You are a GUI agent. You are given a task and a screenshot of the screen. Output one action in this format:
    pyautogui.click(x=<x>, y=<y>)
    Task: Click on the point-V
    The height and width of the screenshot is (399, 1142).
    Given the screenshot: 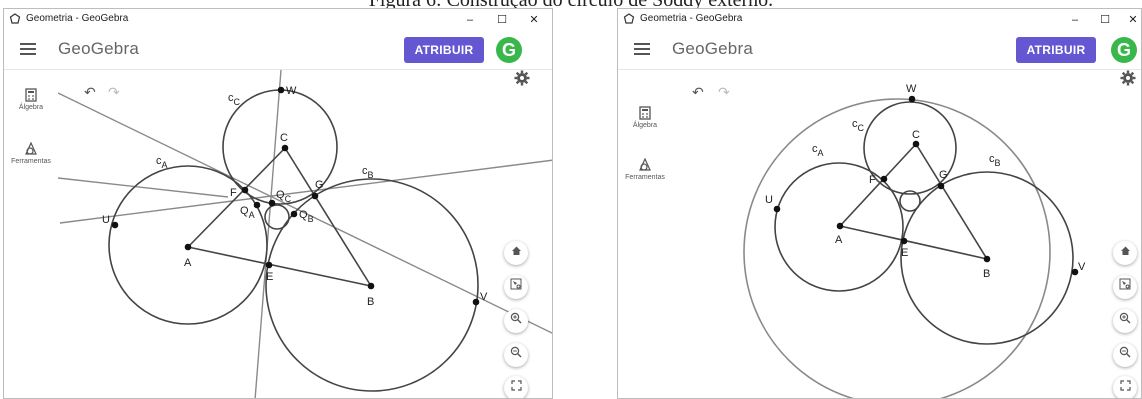 What is the action you would take?
    pyautogui.click(x=476, y=302)
    